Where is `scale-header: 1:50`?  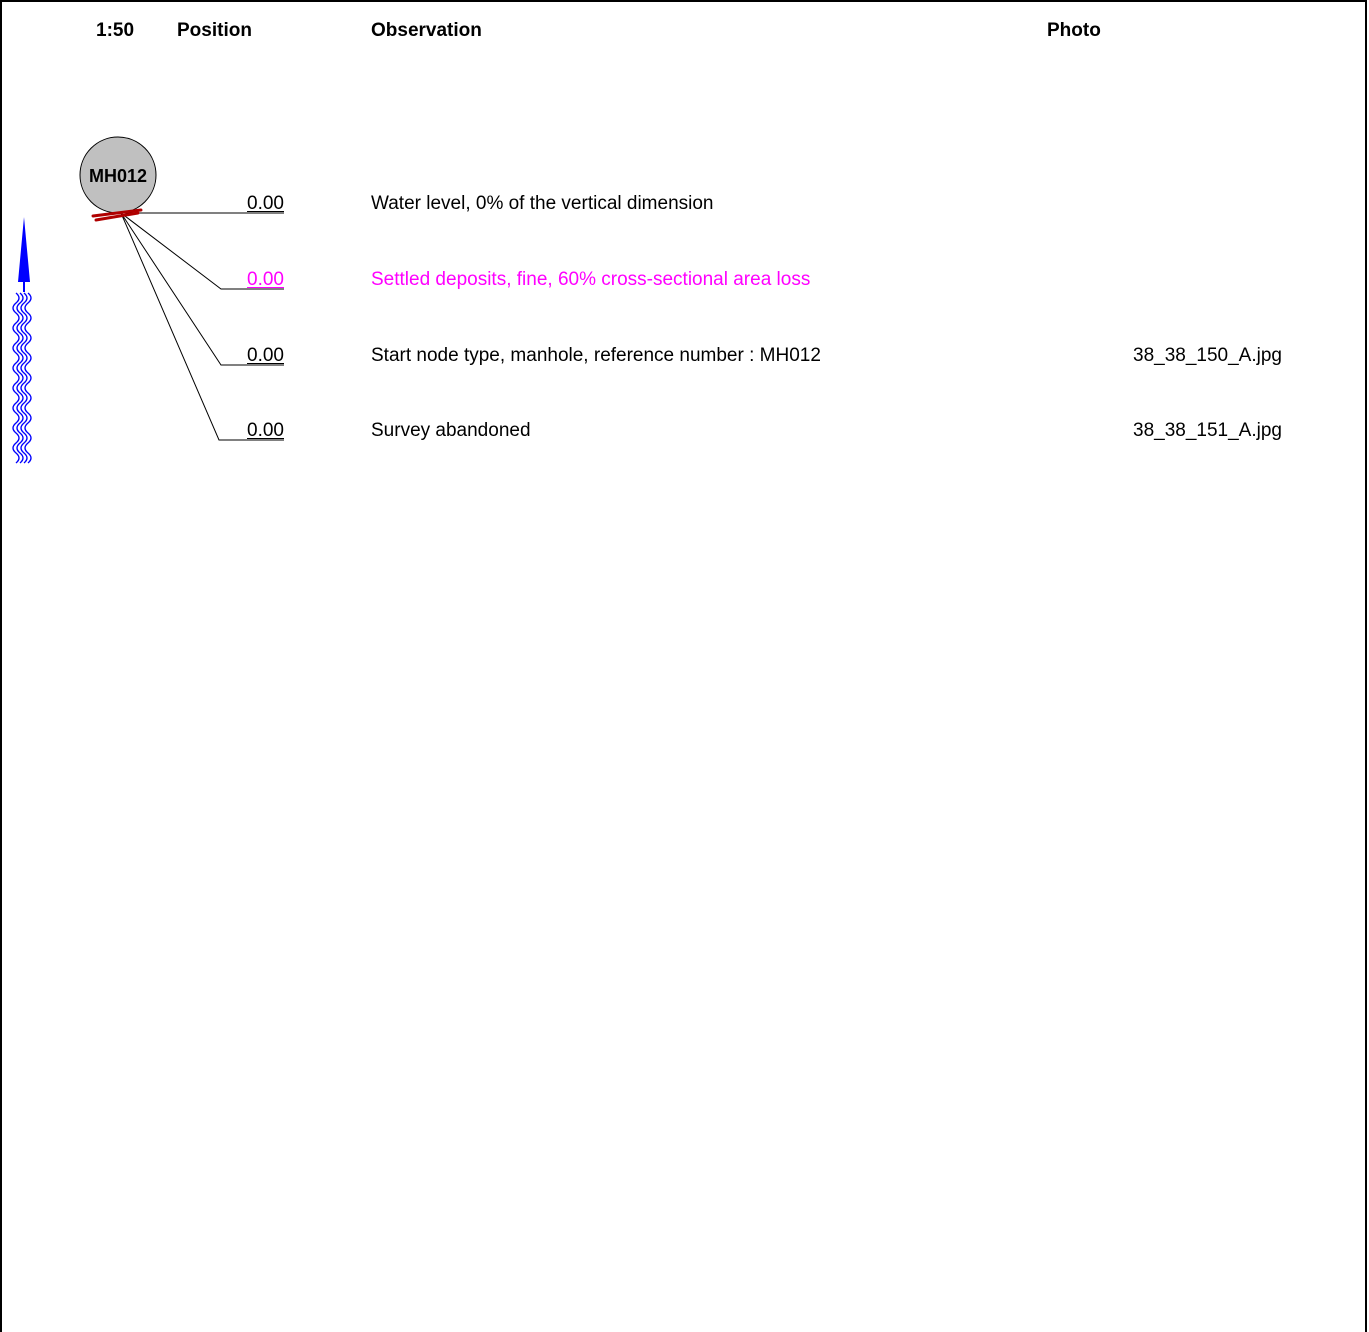
scale-header: 1:50 is located at coordinates (115, 30).